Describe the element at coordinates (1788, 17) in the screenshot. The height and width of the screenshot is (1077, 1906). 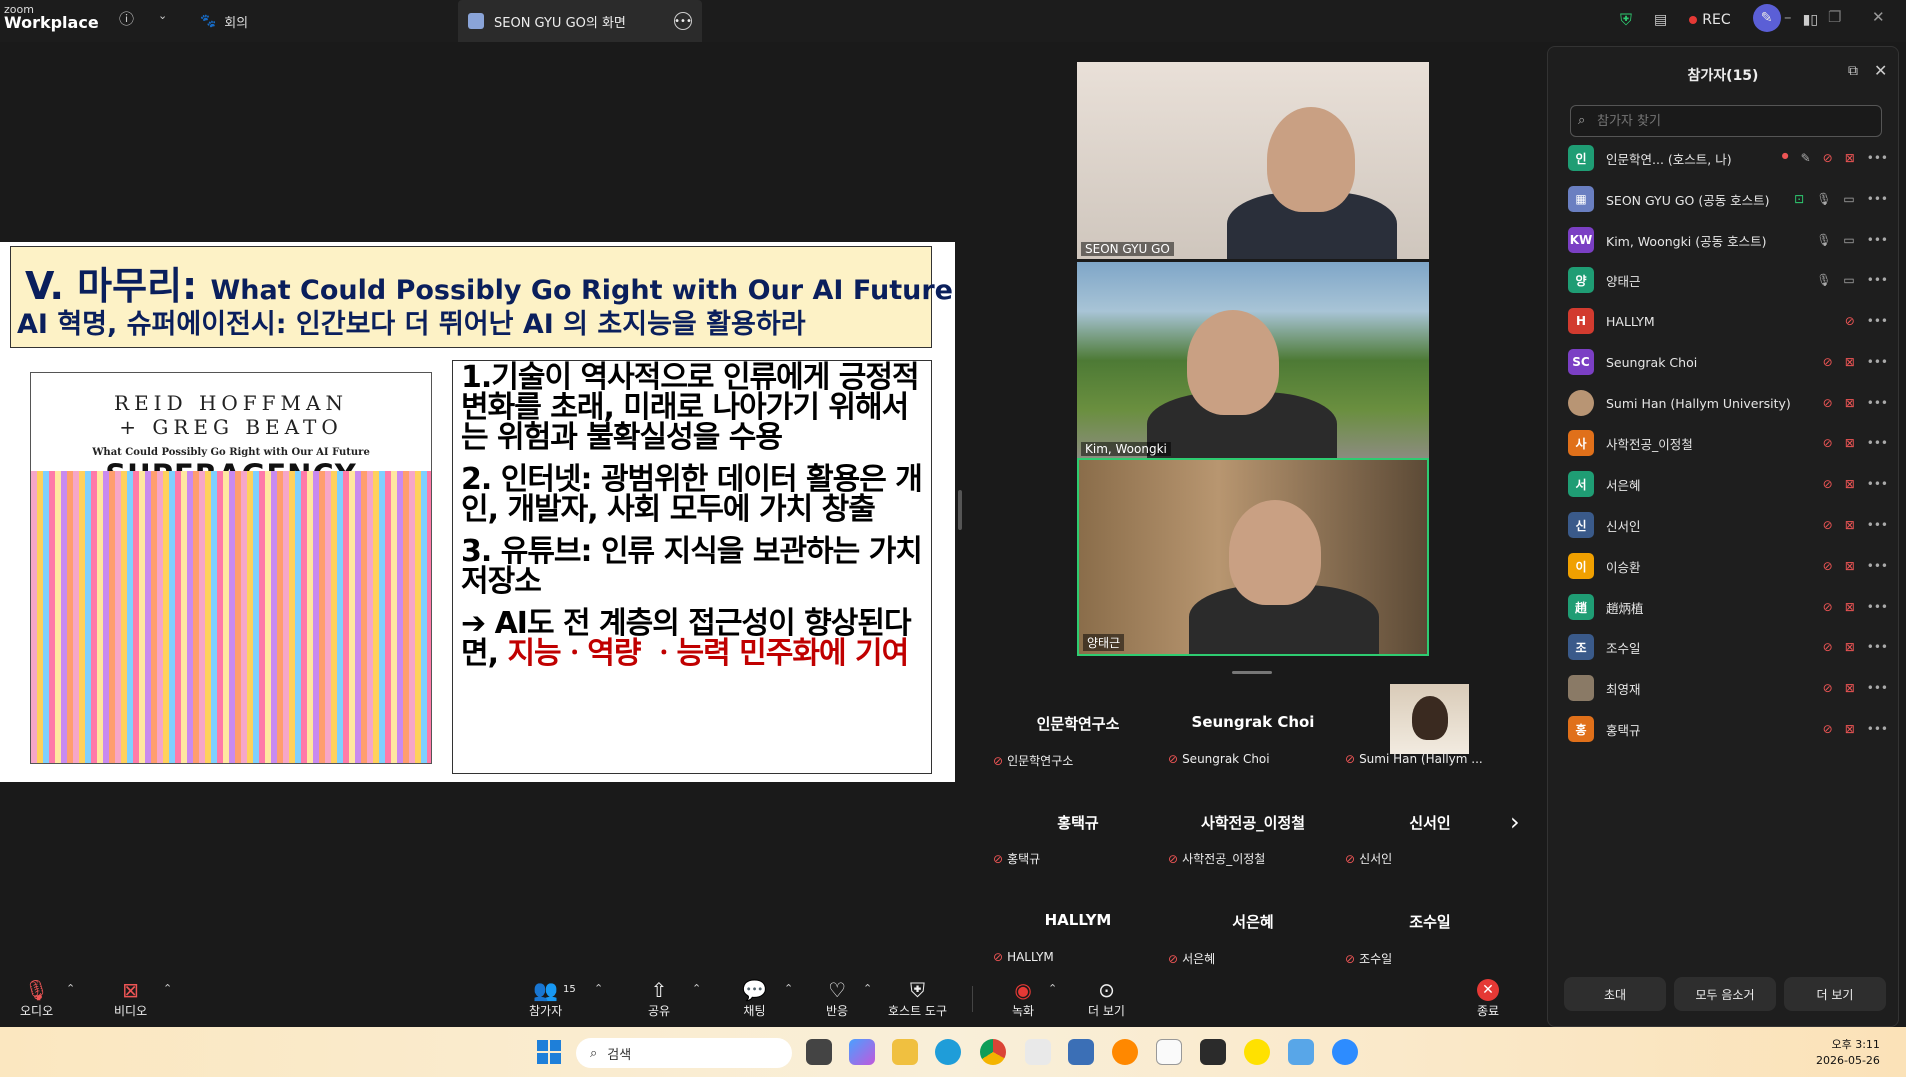
I see `minimize-icon: –` at that location.